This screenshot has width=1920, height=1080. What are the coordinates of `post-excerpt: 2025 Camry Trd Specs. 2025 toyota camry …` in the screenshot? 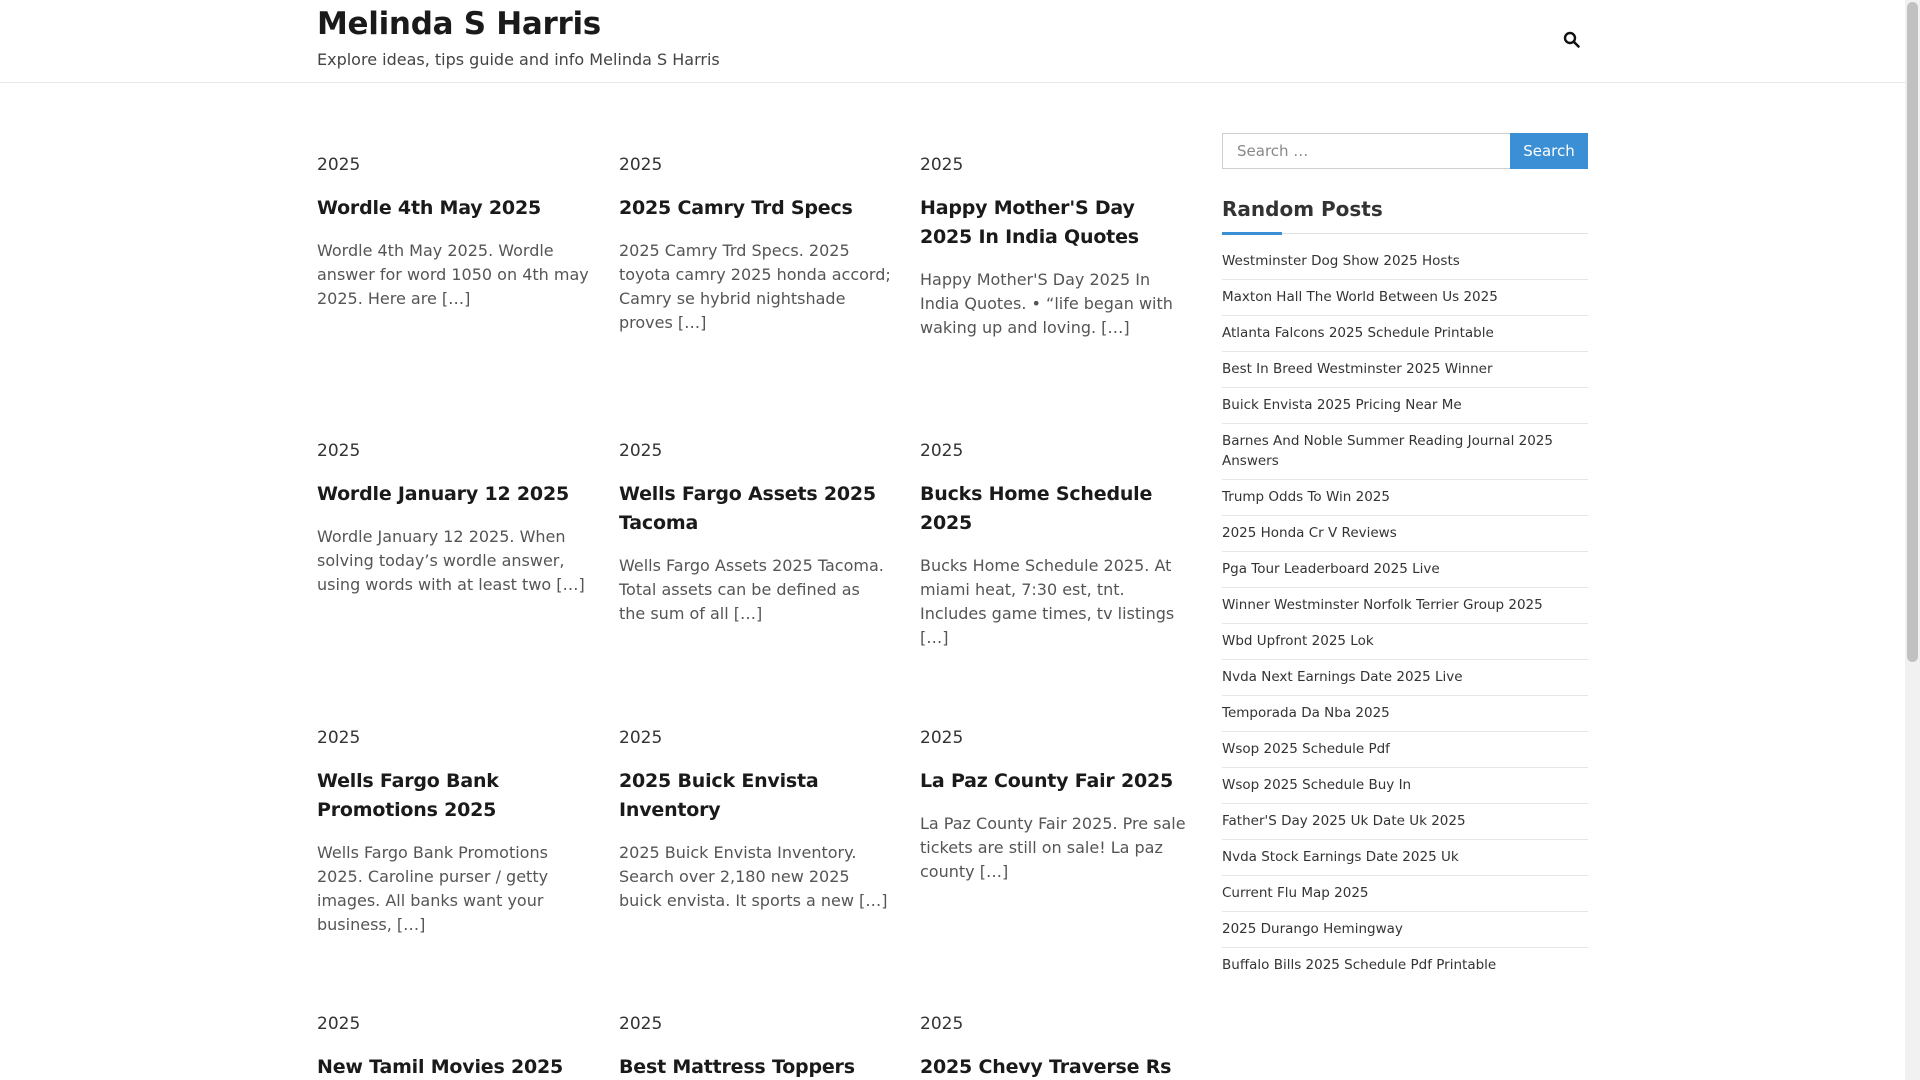 It's located at (755, 286).